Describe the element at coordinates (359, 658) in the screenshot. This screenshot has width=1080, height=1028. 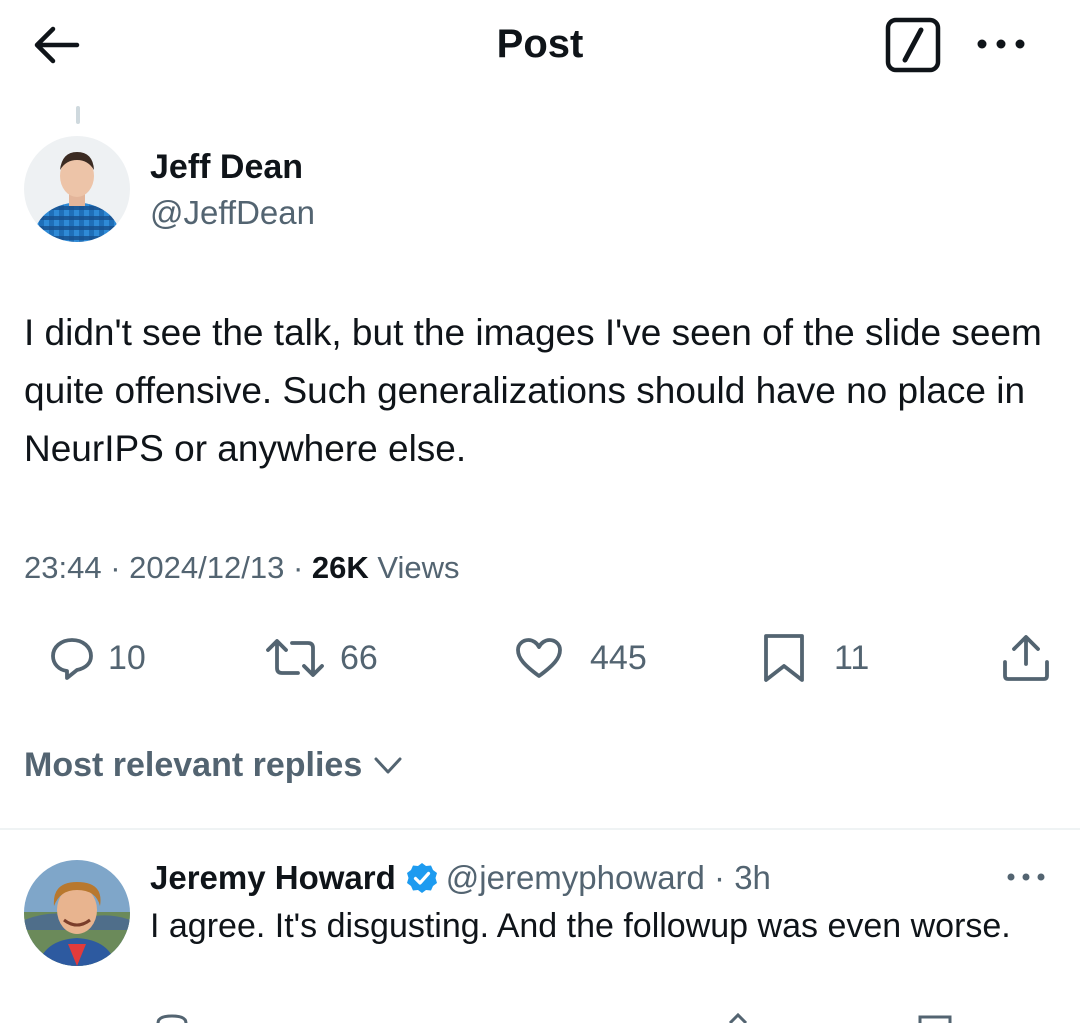
I see `repost-count: 66` at that location.